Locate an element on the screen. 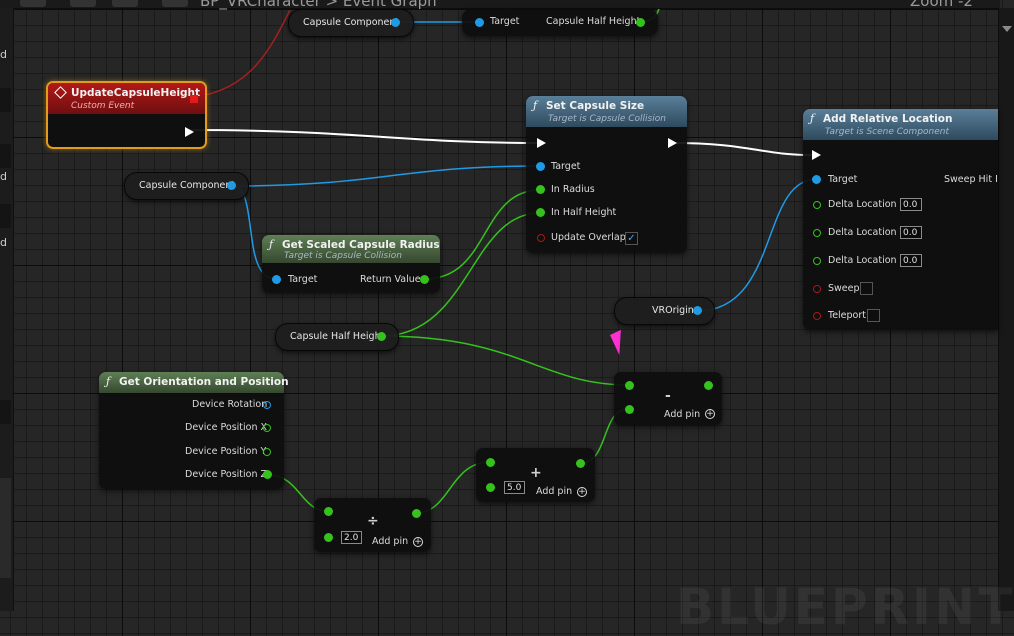 The image size is (1014, 636). scroll-down-icon is located at coordinates (1007, 29).